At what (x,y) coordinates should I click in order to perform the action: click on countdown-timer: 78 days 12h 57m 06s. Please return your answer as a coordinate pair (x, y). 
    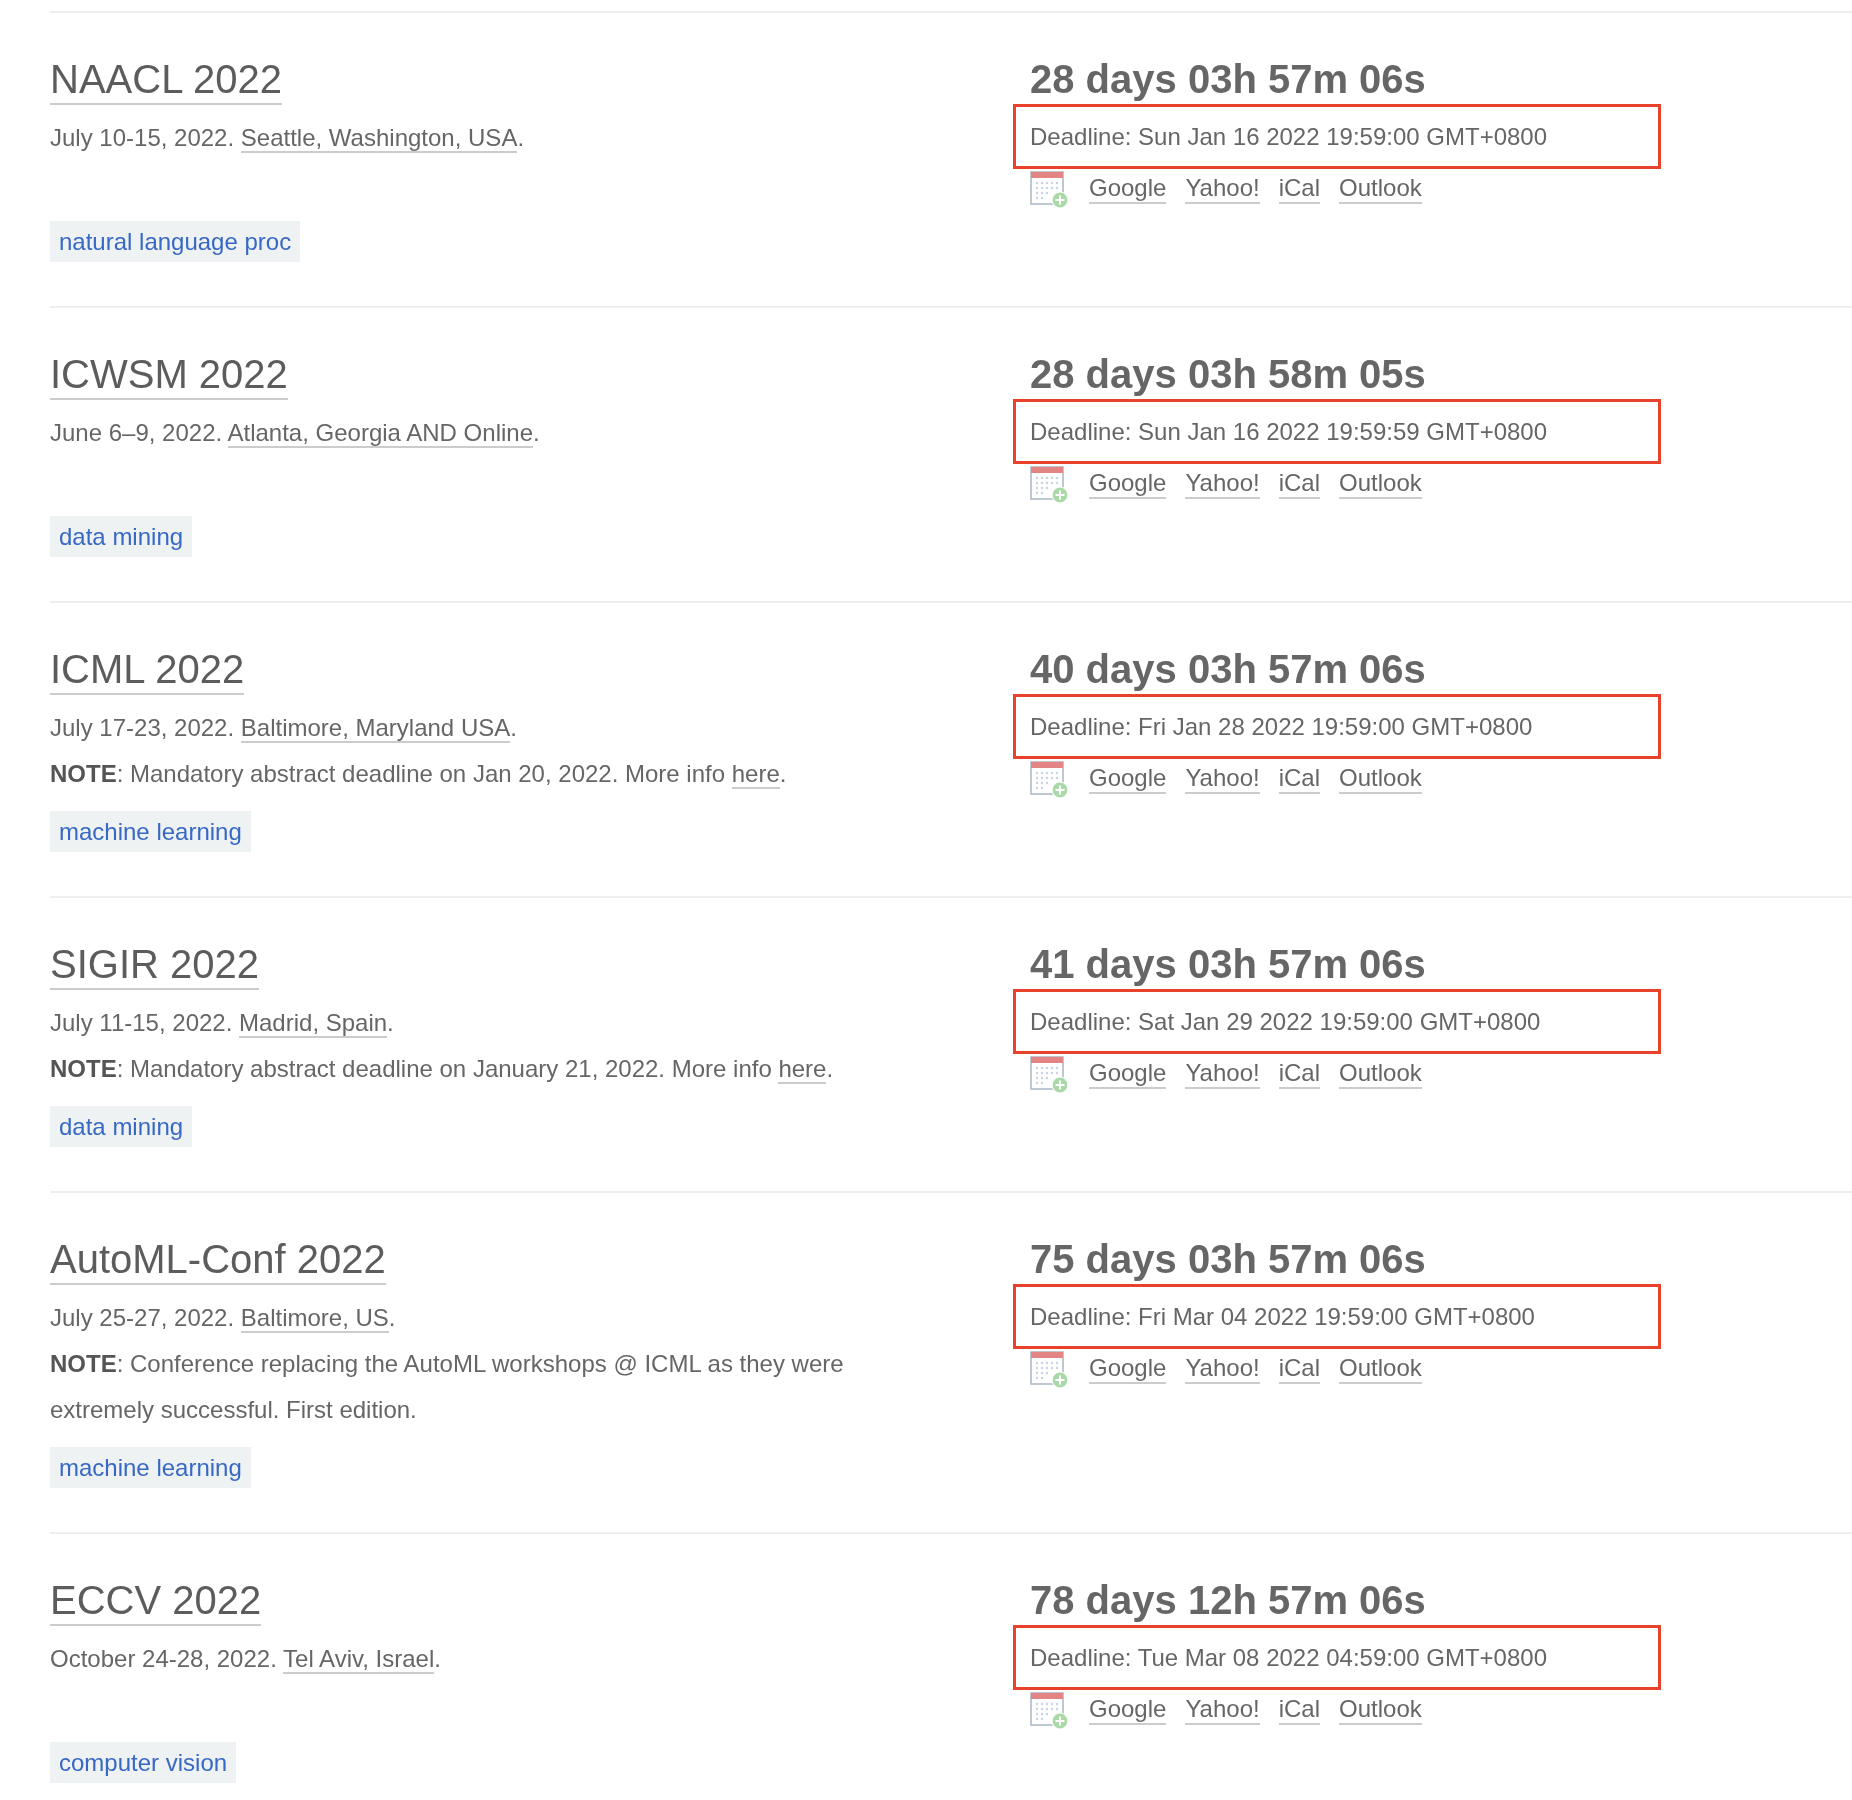
    Looking at the image, I should click on (1228, 1600).